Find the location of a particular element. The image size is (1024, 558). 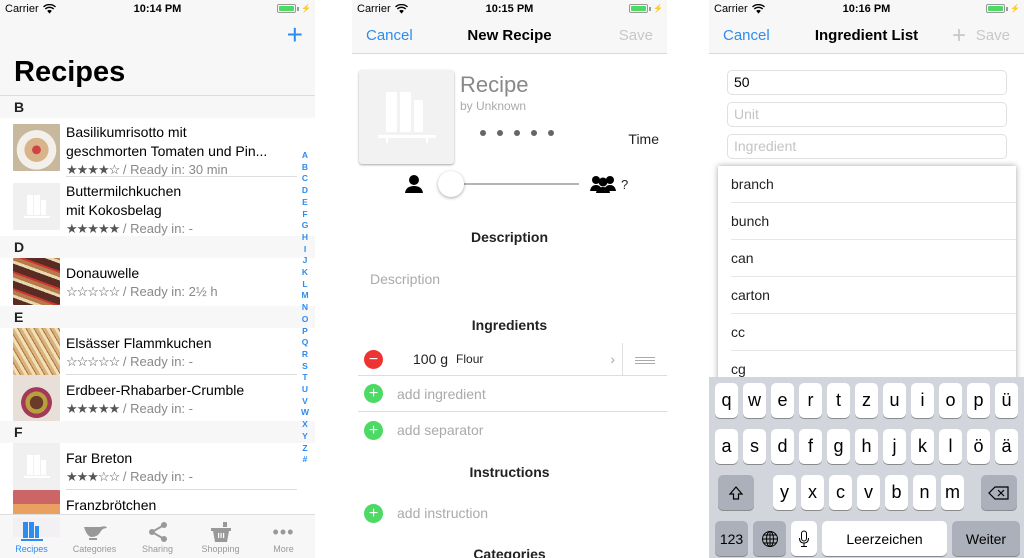

key-r: r is located at coordinates (810, 400).